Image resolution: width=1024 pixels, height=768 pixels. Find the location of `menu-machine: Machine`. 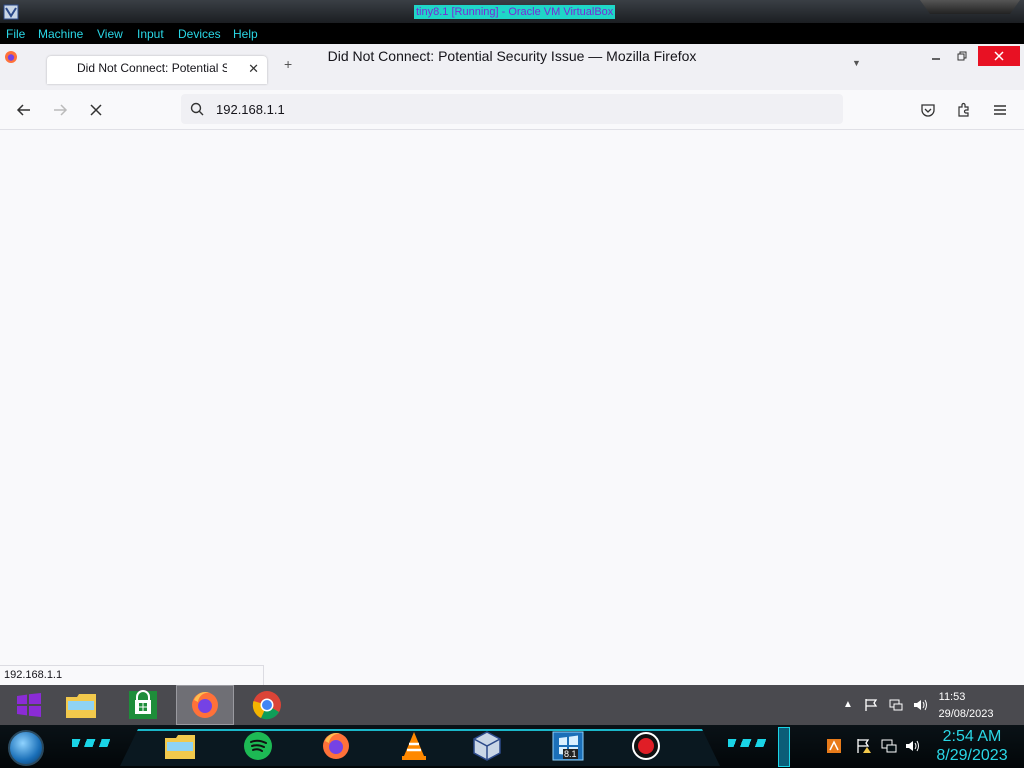

menu-machine: Machine is located at coordinates (60, 34).